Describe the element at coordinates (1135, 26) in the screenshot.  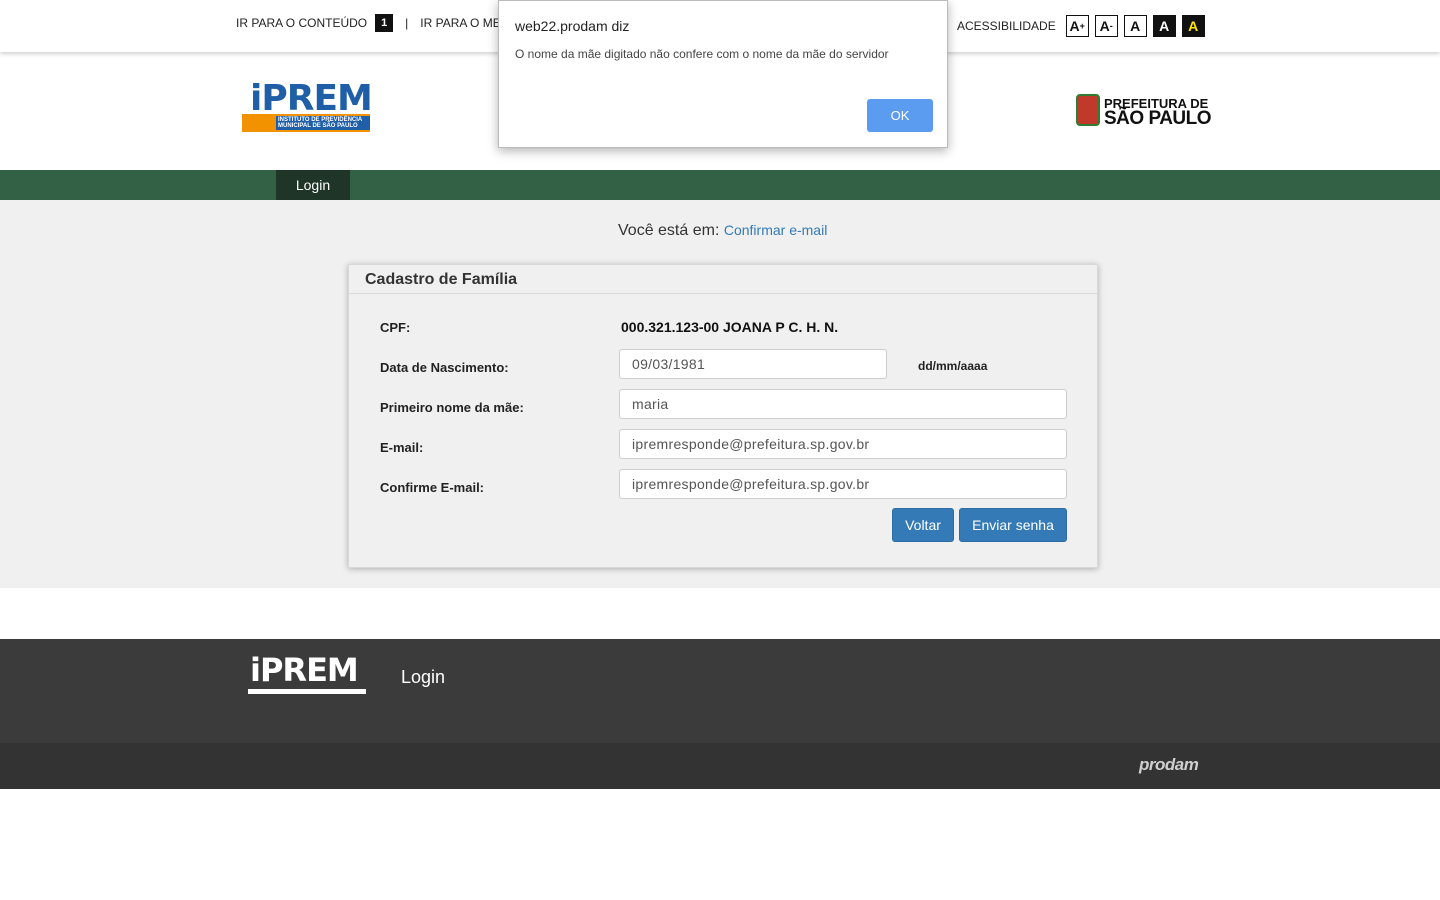
I see `font-normal-button: A` at that location.